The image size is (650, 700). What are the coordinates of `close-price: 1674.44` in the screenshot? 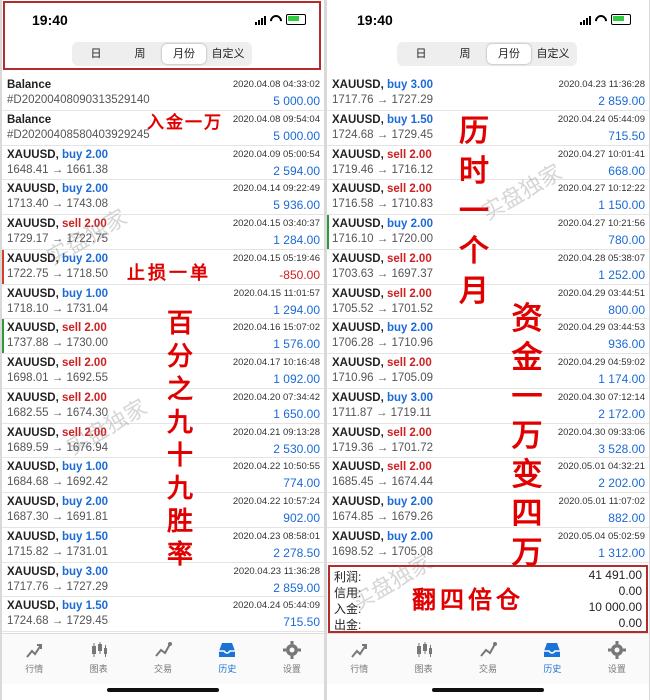 It's located at (412, 482).